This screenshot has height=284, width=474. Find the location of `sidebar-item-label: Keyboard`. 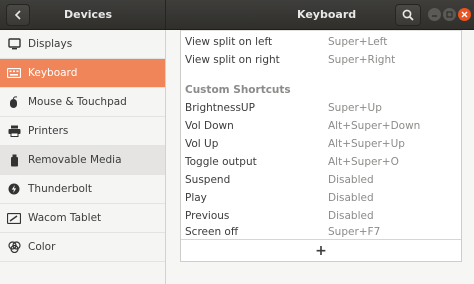

sidebar-item-label: Keyboard is located at coordinates (53, 73).